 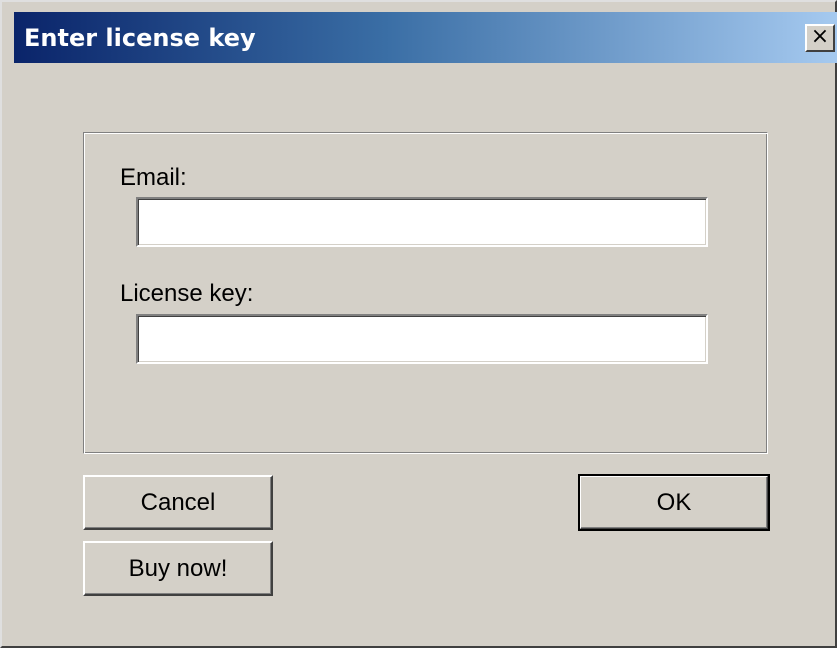 I want to click on close-button: ×, so click(x=820, y=38).